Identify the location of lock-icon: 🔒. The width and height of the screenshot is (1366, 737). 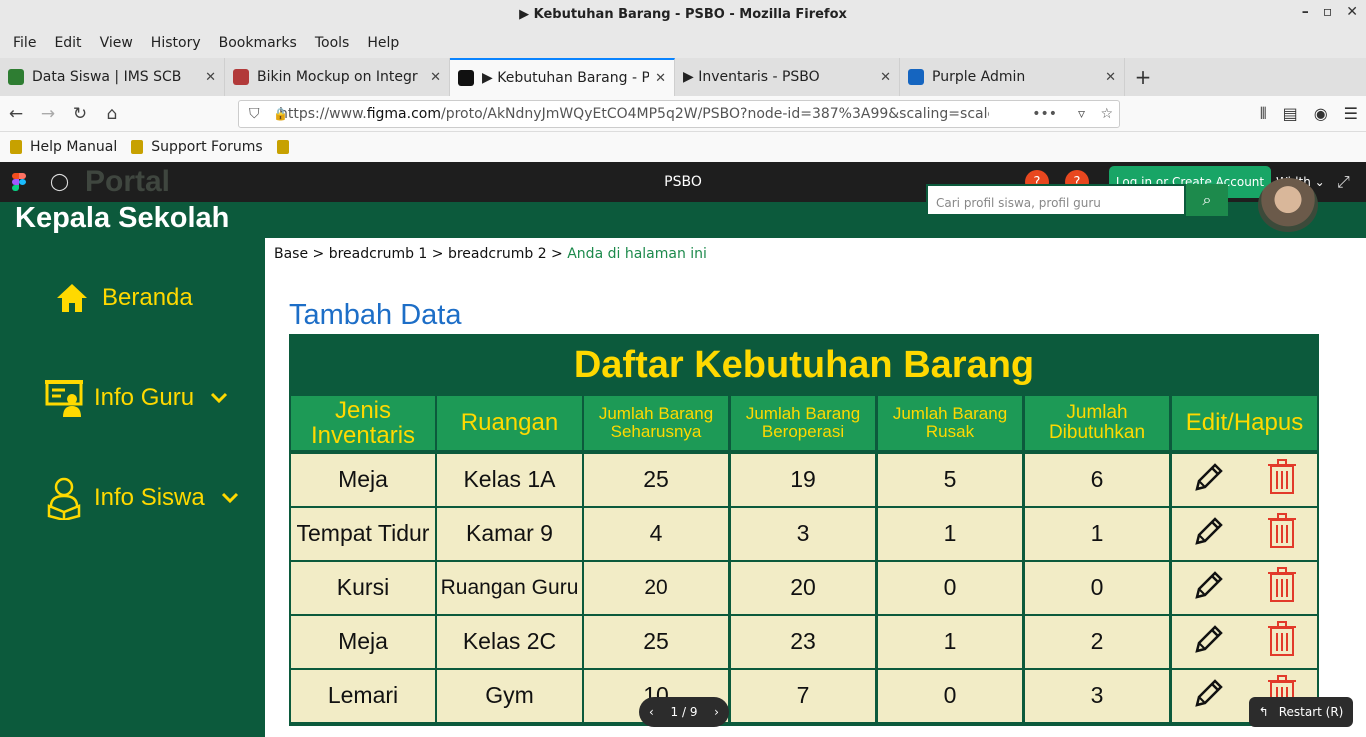
(280, 114).